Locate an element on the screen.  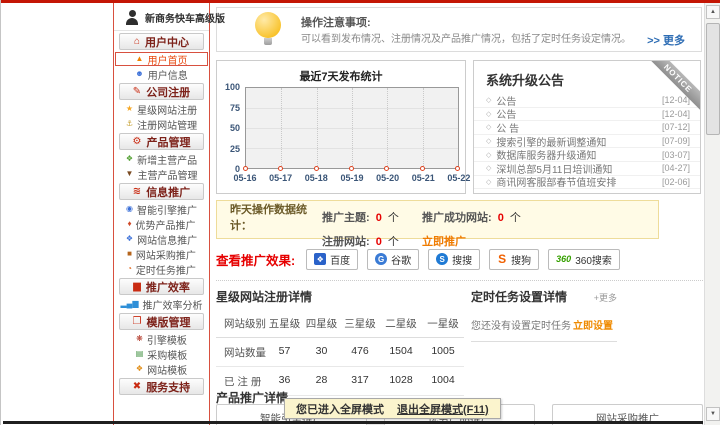
sidebar-item-1-1: ⚓ 注册网站管理 is located at coordinates (161, 124).